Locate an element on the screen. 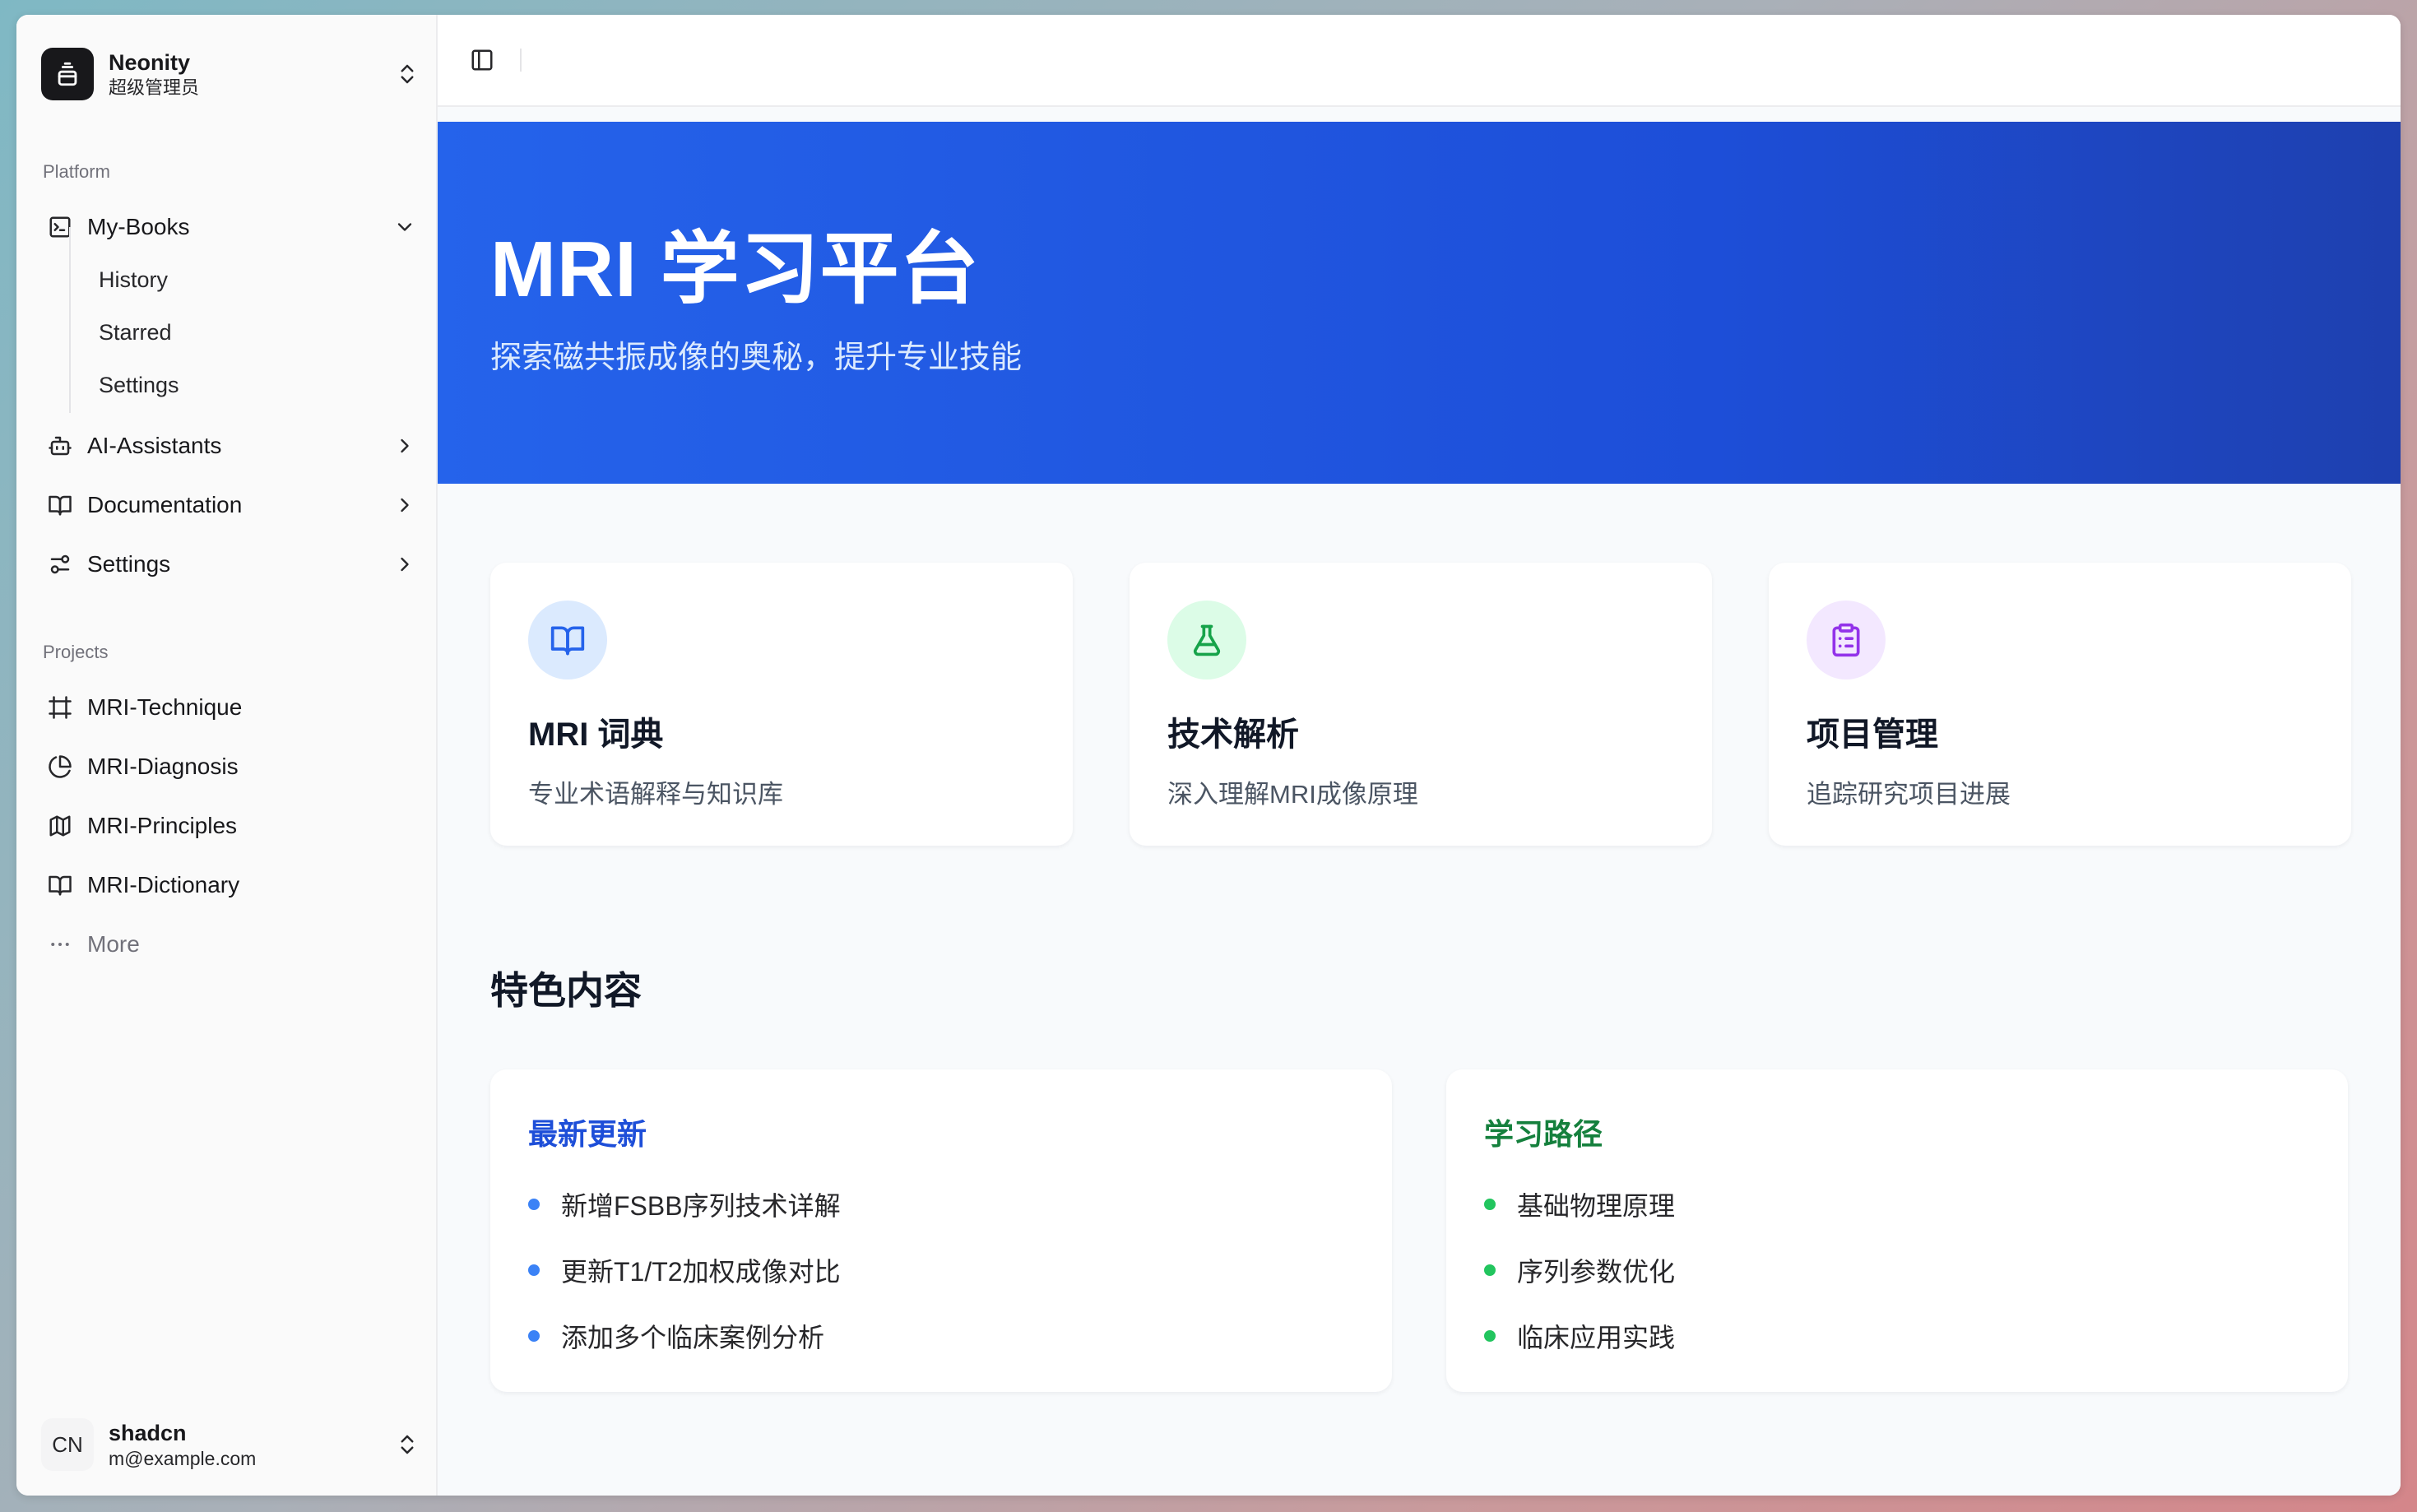  submenu-guide-line is located at coordinates (70, 320).